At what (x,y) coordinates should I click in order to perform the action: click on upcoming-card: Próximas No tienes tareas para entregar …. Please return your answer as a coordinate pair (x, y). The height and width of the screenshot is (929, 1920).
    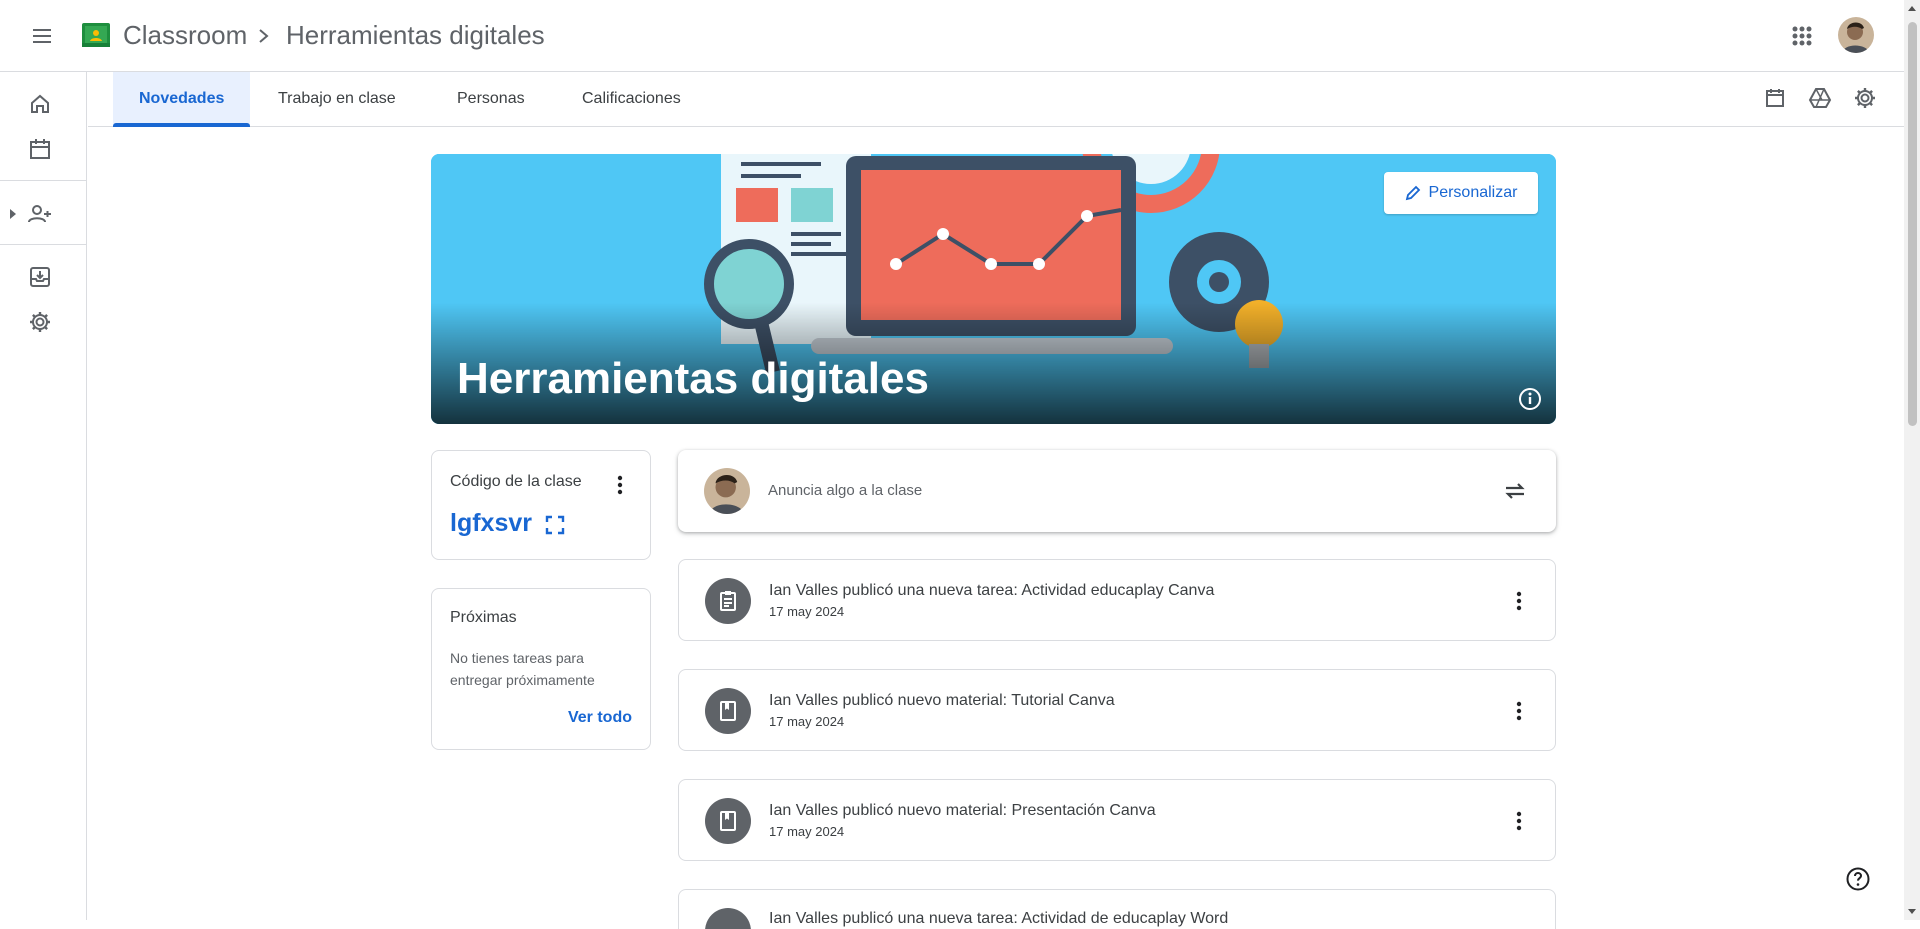
    Looking at the image, I should click on (541, 669).